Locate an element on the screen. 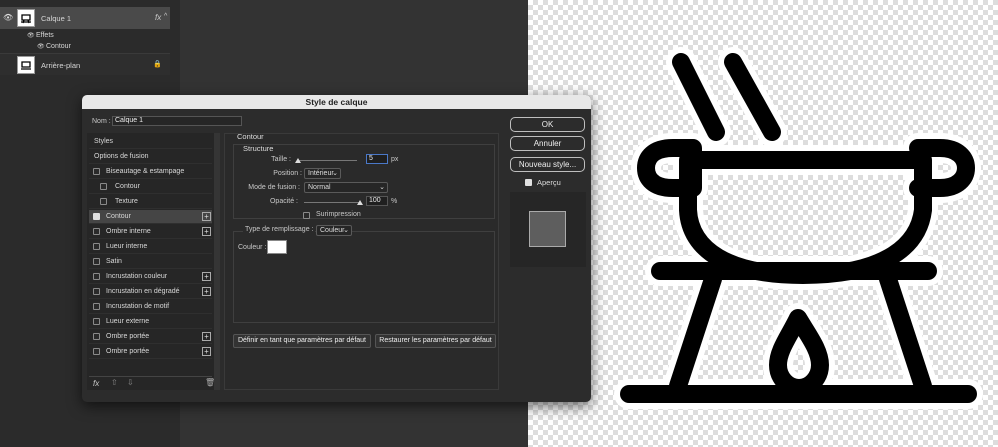  size-slider is located at coordinates (327, 160).